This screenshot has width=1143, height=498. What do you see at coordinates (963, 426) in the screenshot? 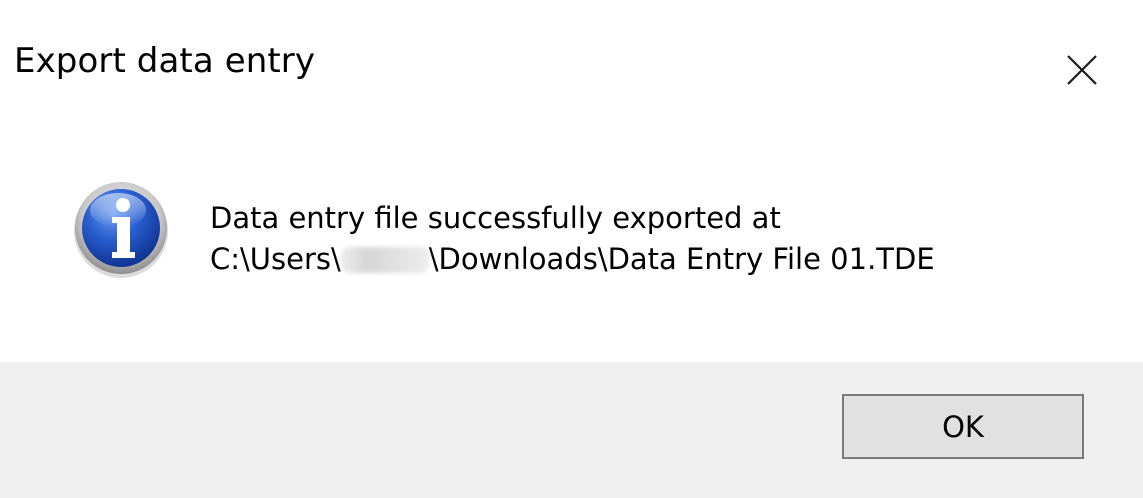
I see `ok-button: OK` at bounding box center [963, 426].